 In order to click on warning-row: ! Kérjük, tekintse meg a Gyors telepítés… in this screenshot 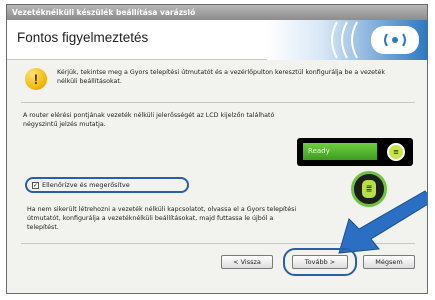, I will do `click(218, 81)`.